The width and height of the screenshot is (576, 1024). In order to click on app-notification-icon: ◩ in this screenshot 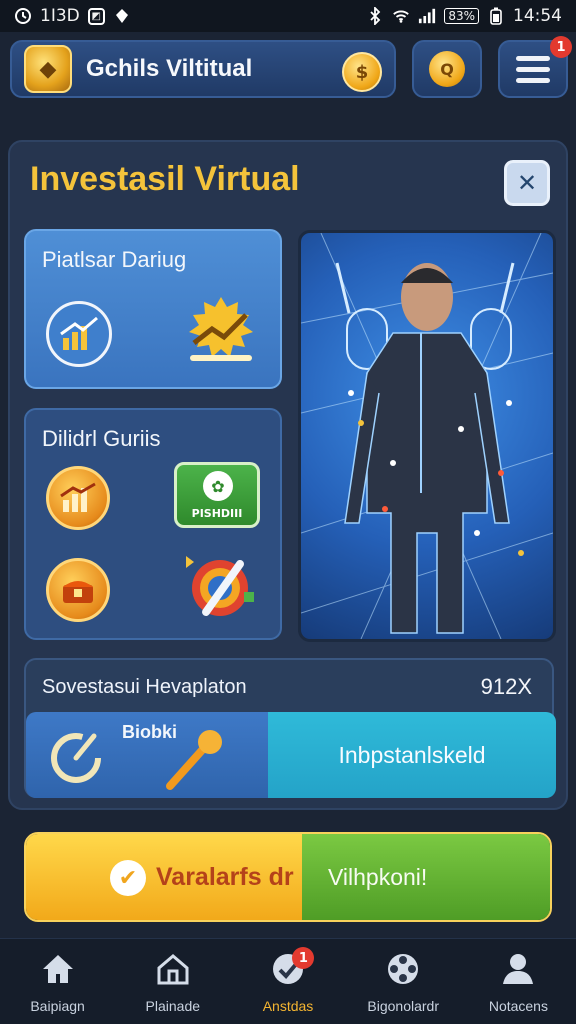, I will do `click(96, 16)`.